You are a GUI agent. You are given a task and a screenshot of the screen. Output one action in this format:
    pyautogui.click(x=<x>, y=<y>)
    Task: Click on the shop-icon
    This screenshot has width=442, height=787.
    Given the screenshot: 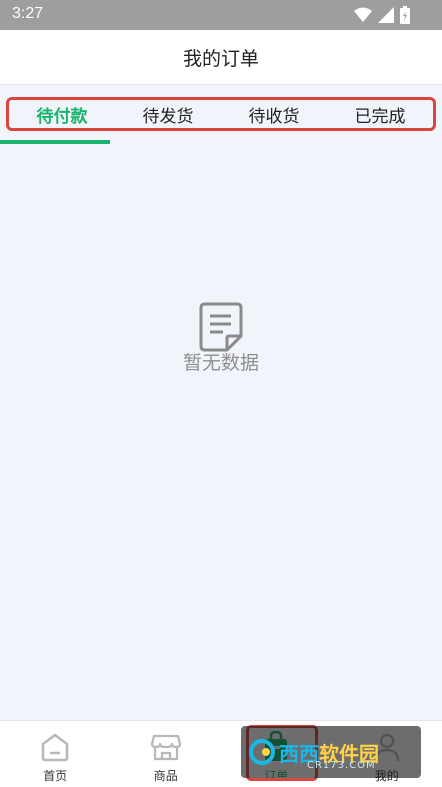 What is the action you would take?
    pyautogui.click(x=166, y=747)
    